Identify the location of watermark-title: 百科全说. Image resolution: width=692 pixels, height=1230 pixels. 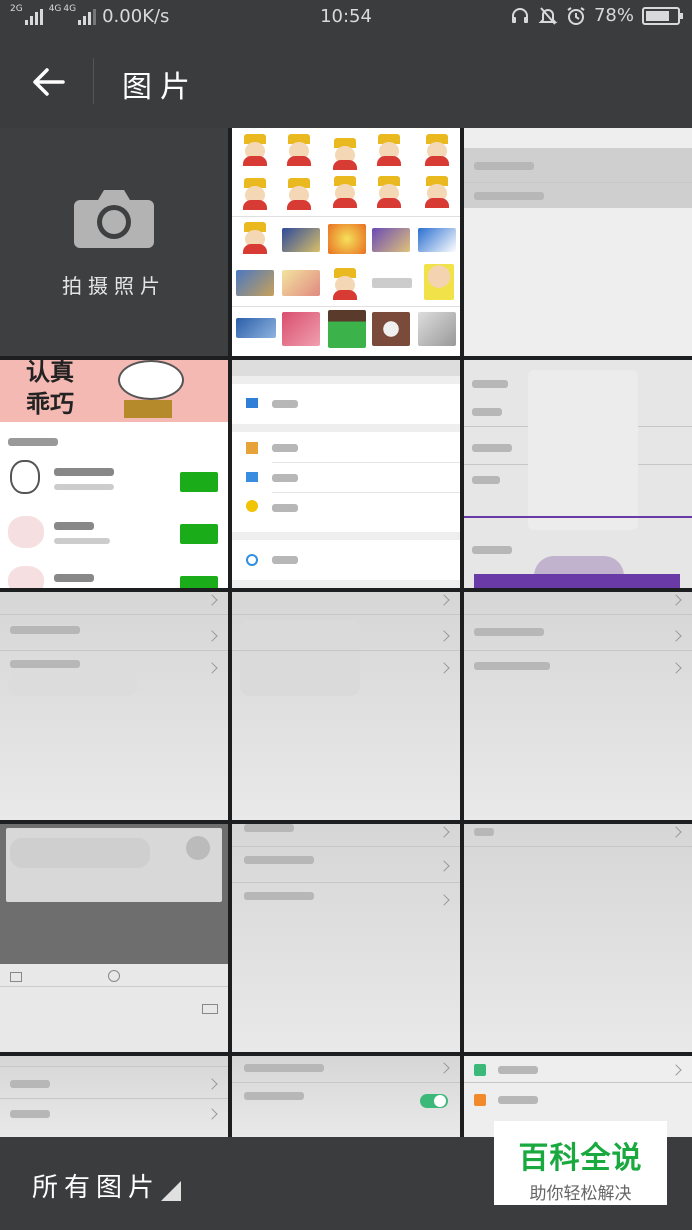
(580, 1158).